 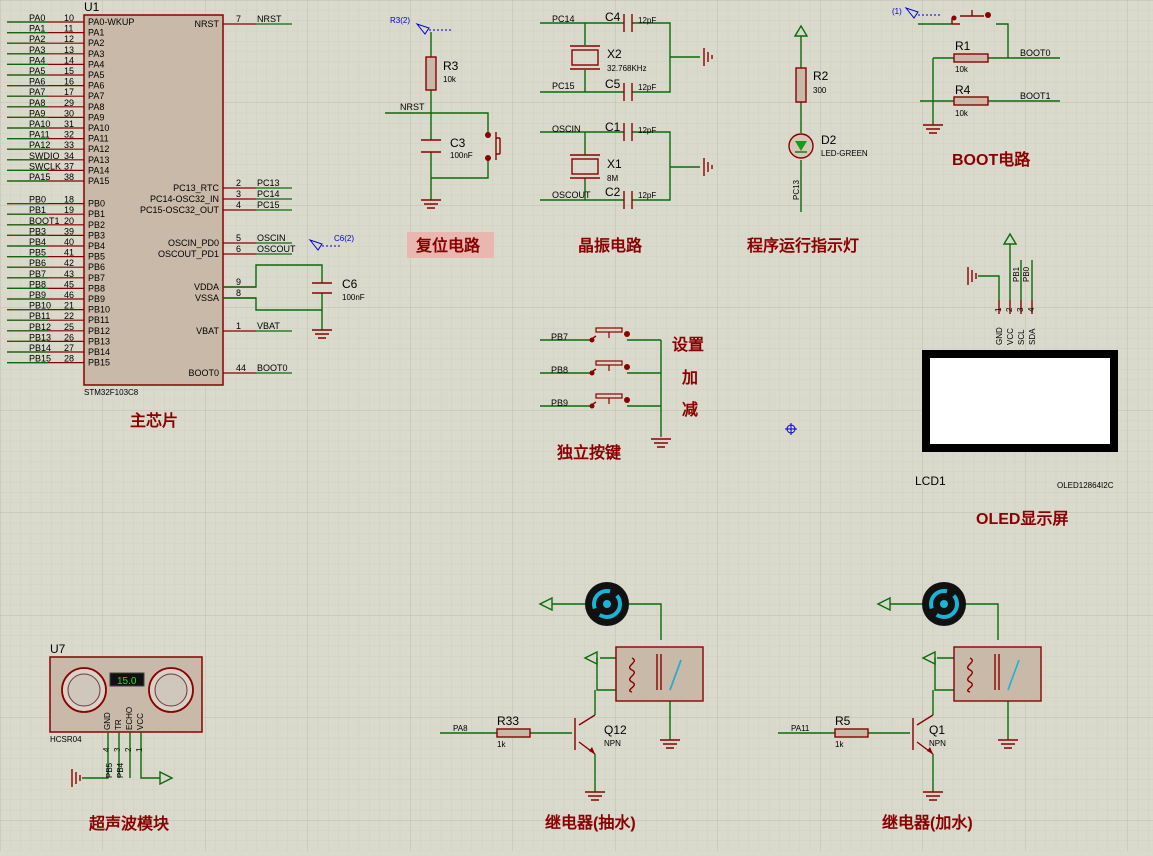 What do you see at coordinates (69, 242) in the screenshot?
I see `mcu-pin-number: 40` at bounding box center [69, 242].